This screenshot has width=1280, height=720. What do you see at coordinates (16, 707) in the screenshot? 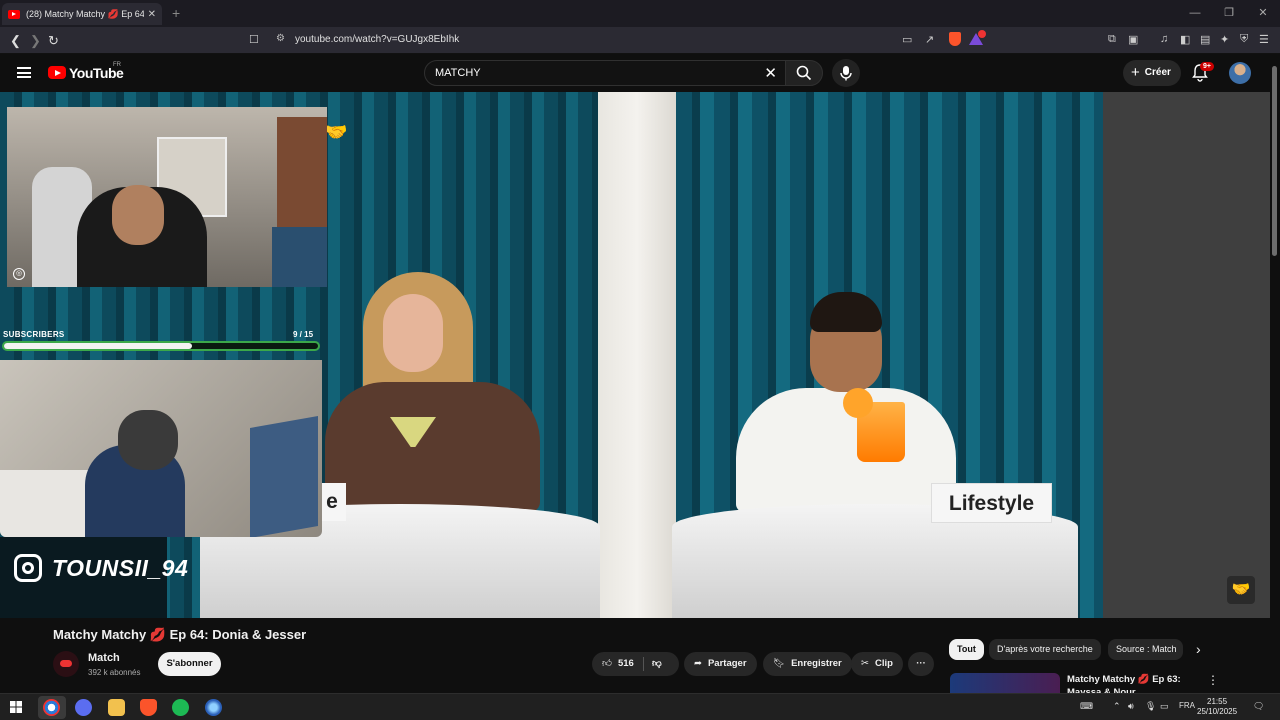
I see `windows-start-icon` at bounding box center [16, 707].